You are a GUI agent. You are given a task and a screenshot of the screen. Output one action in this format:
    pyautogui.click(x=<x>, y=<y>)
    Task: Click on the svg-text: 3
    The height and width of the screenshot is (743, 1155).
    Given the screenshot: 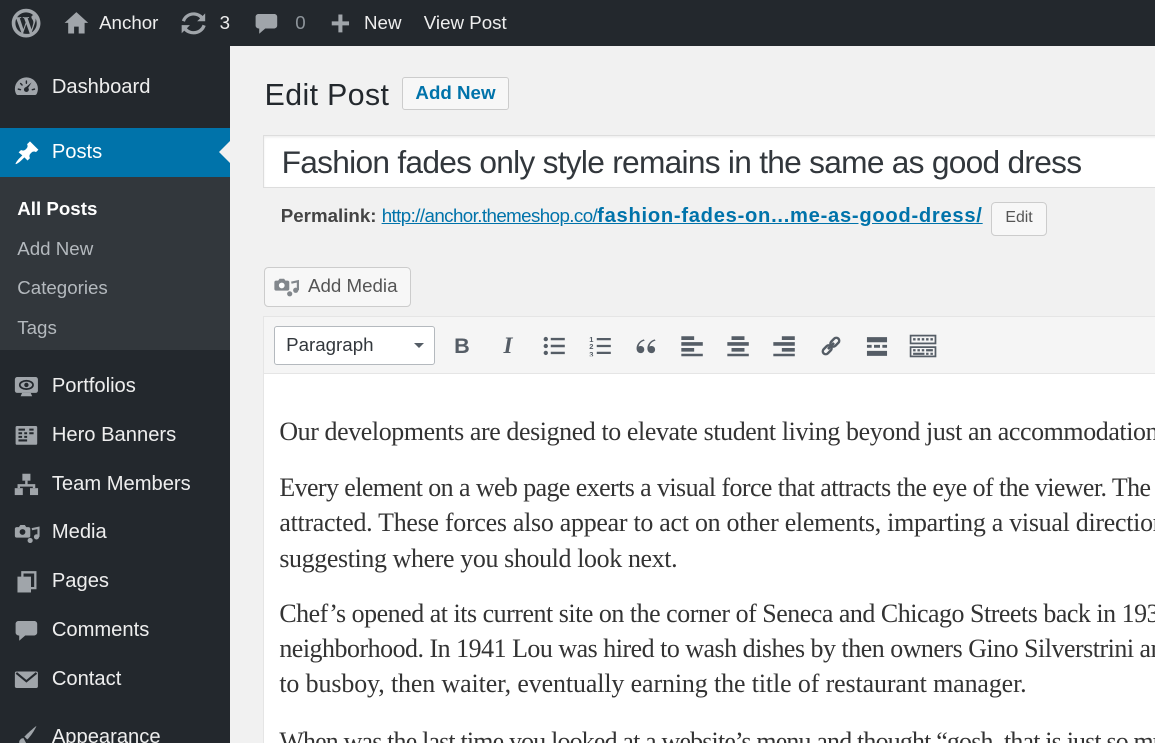 What is the action you would take?
    pyautogui.click(x=591, y=352)
    